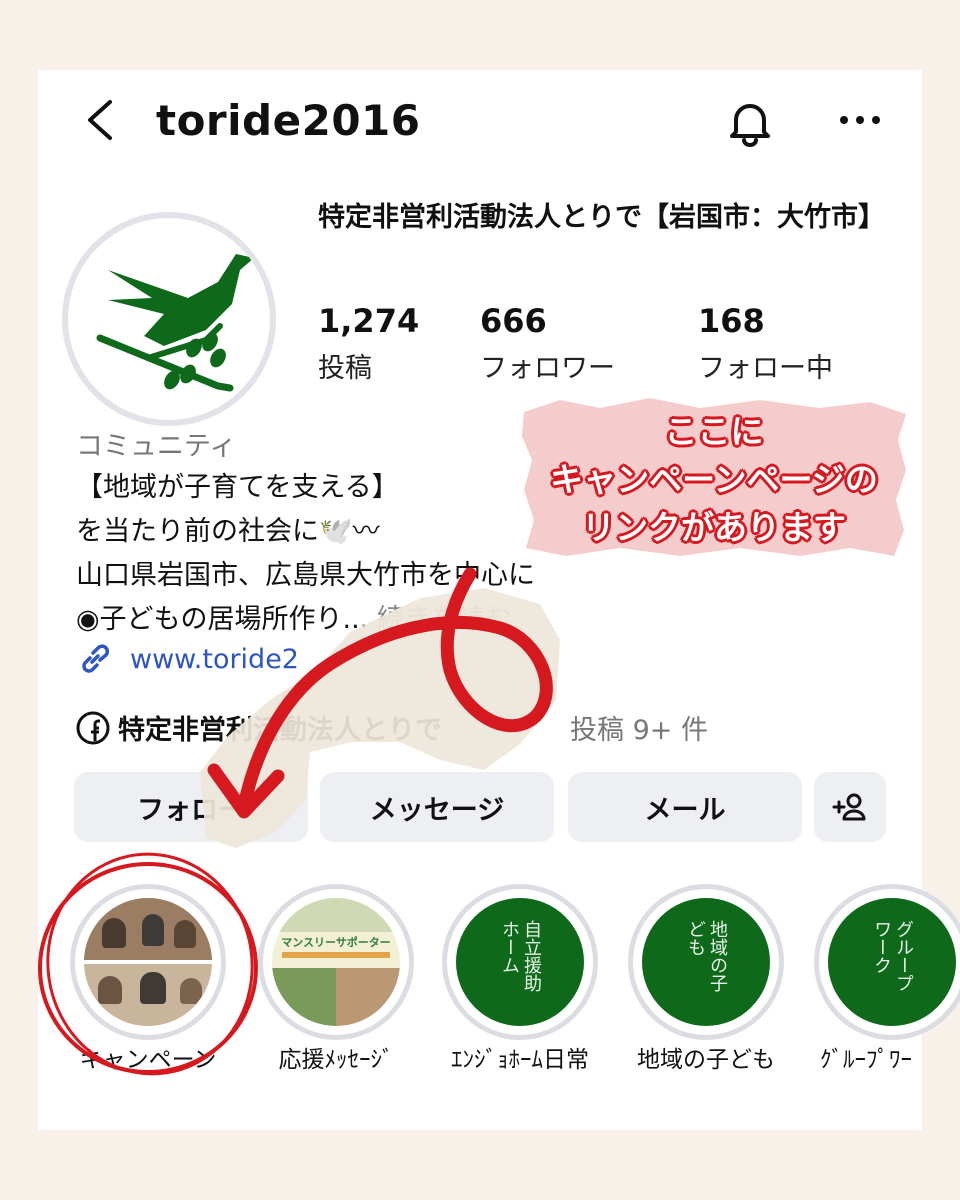 The image size is (960, 1200). I want to click on highlight-home-daily: 自立援助ホーム, so click(520, 962).